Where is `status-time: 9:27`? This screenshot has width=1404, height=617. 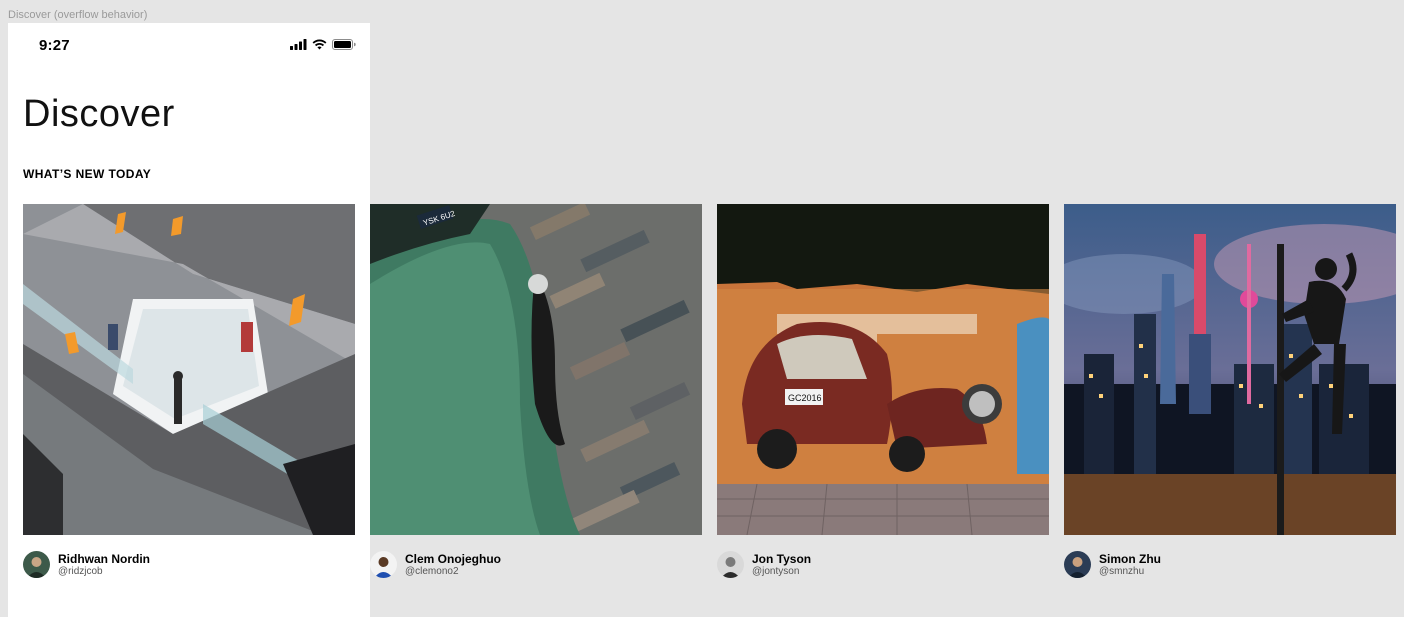 status-time: 9:27 is located at coordinates (54, 45).